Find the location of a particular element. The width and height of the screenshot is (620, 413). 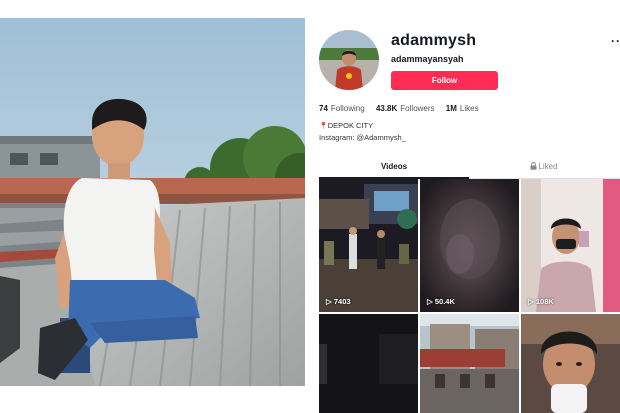

tab-videos: Videos is located at coordinates (394, 167).